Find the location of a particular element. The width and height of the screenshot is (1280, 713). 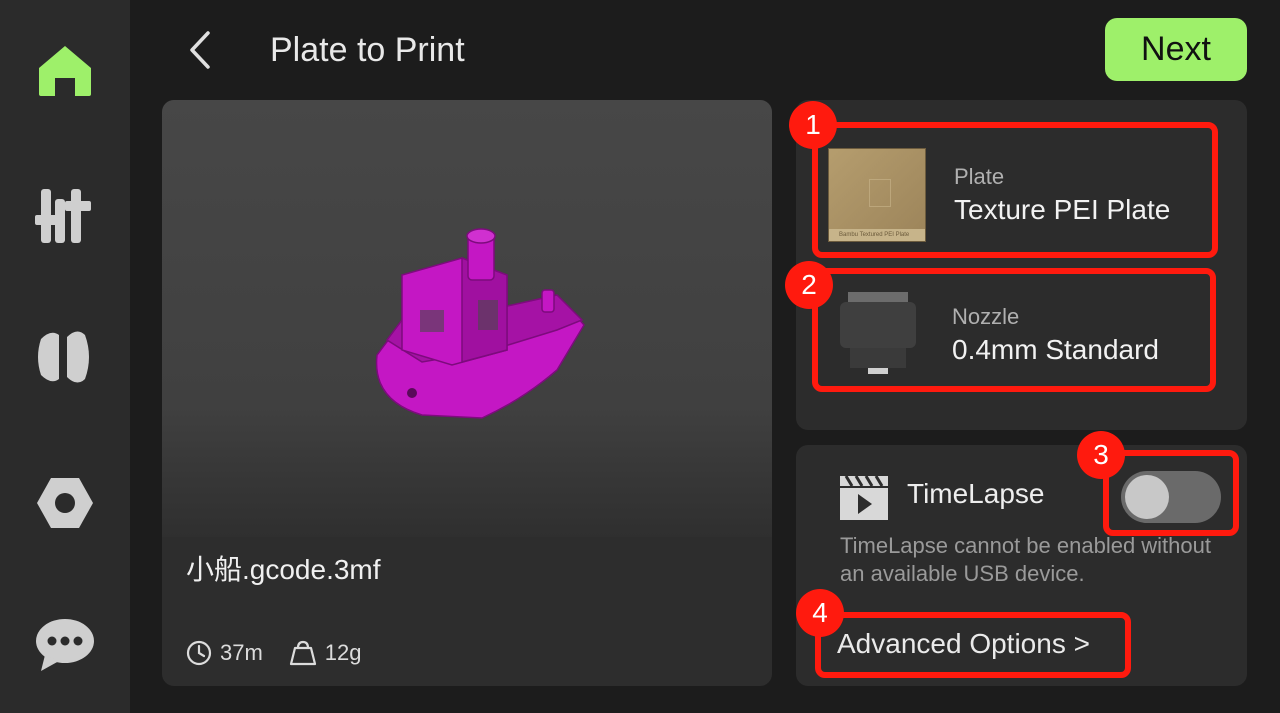

filament-icon is located at coordinates (63, 357).